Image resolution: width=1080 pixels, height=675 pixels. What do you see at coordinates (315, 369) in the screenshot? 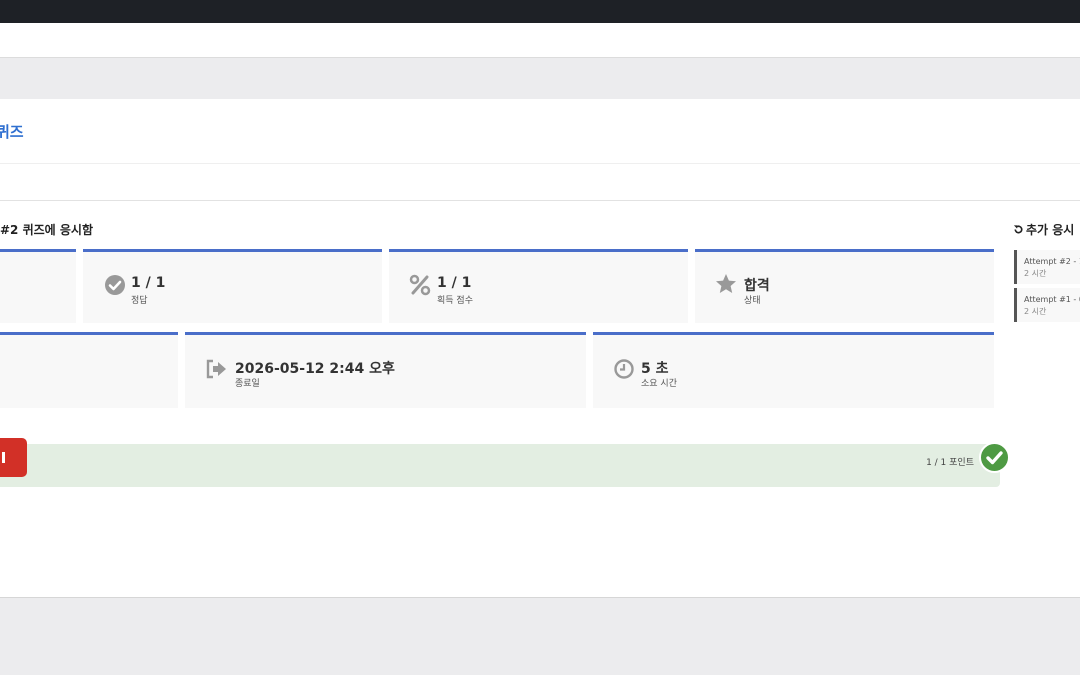
I see `end-date-value: 2026-05-12 2:44 오후` at bounding box center [315, 369].